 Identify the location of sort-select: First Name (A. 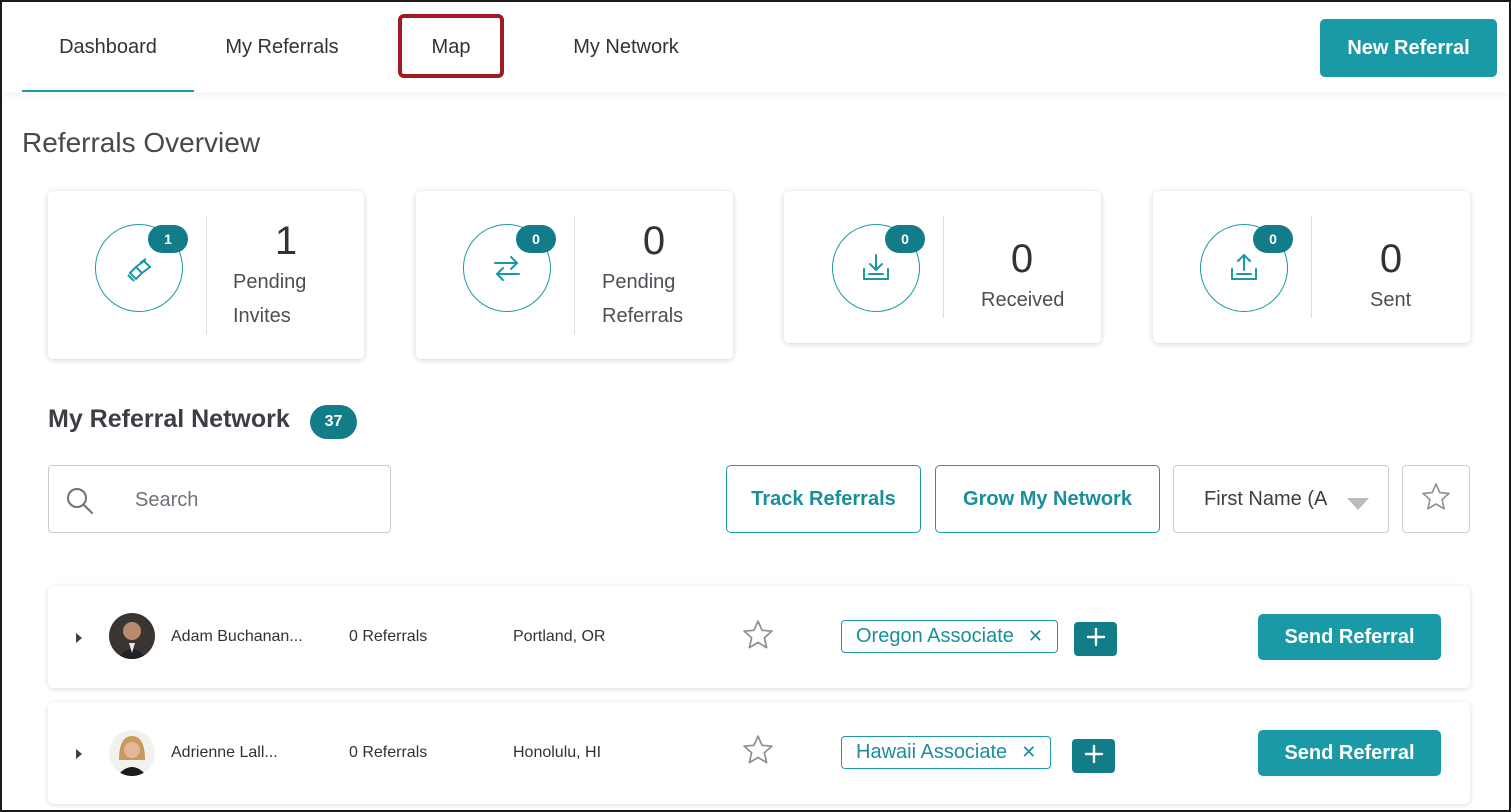
(1281, 499).